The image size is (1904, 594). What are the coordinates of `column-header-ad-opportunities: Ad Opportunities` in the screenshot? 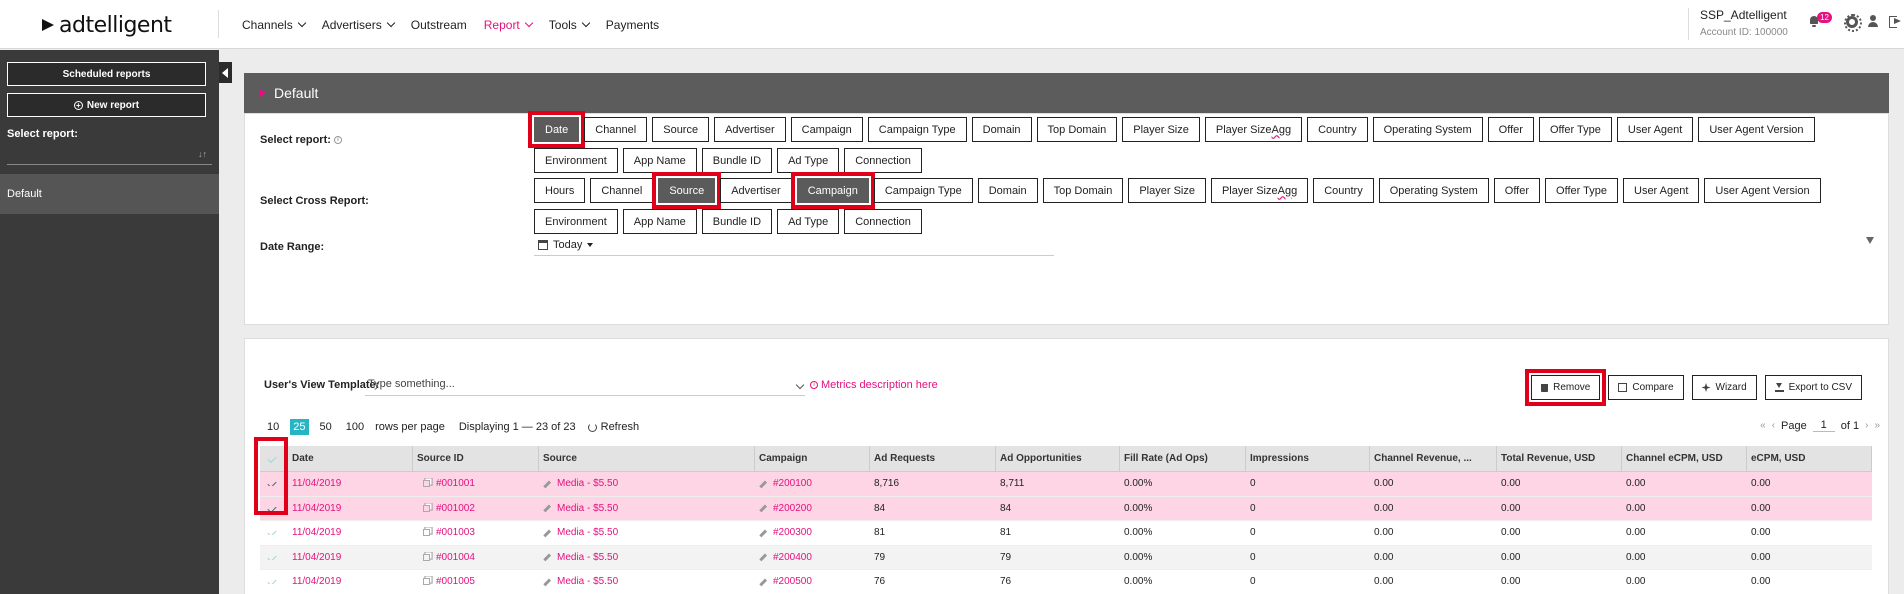 It's located at (1058, 458).